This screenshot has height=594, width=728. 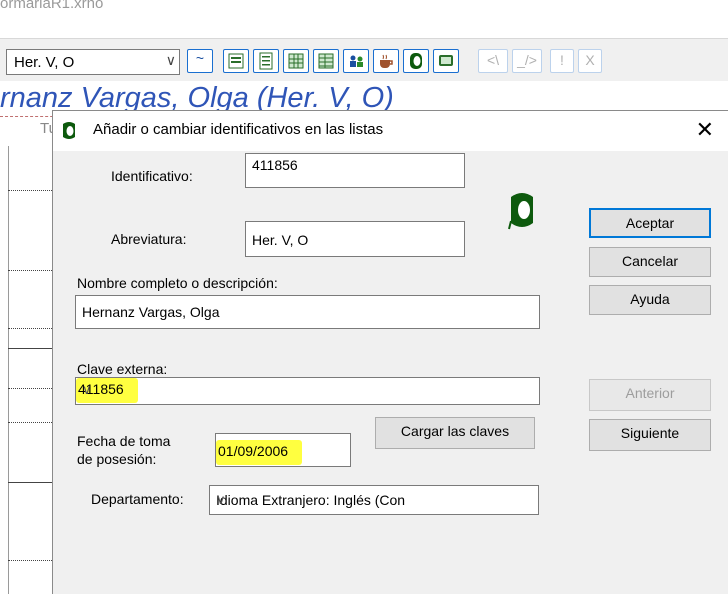 What do you see at coordinates (259, 452) in the screenshot?
I see `fecha-value: 01/09/2006` at bounding box center [259, 452].